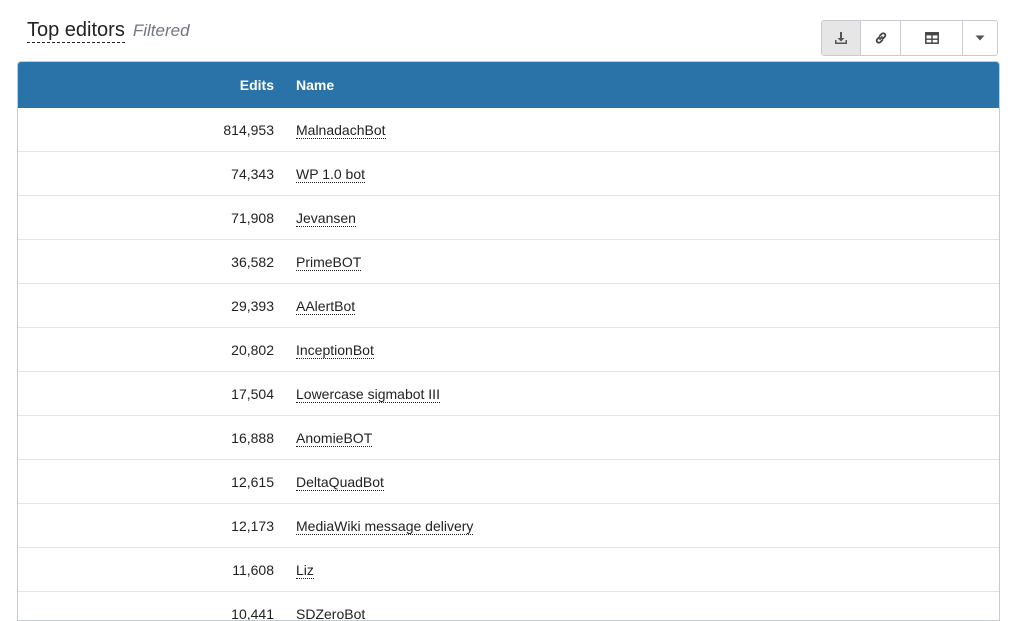  Describe the element at coordinates (328, 262) in the screenshot. I see `editor-name-link: PrimeBOT` at that location.